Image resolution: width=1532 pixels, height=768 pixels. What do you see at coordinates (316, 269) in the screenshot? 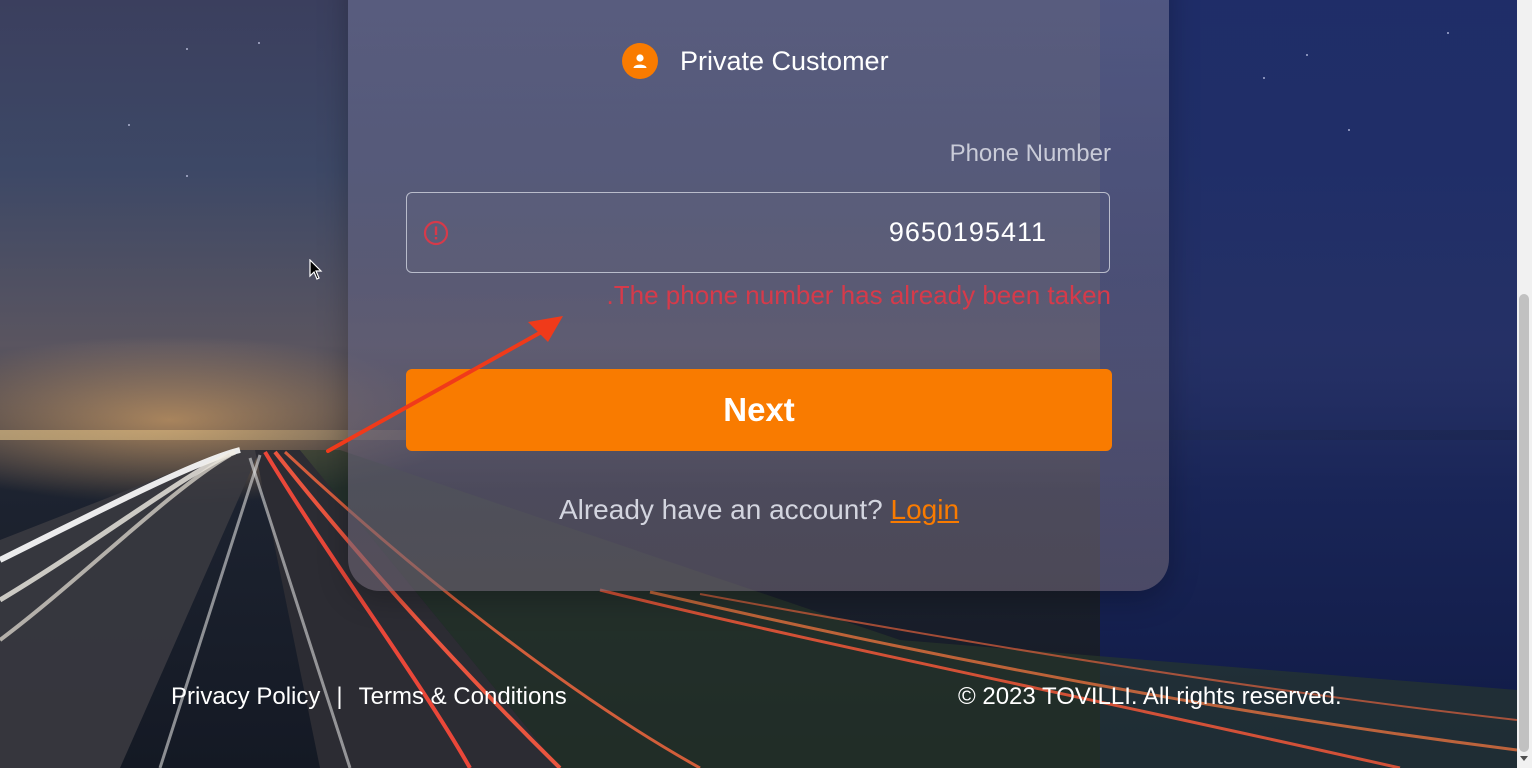
I see `mouse-cursor-icon` at bounding box center [316, 269].